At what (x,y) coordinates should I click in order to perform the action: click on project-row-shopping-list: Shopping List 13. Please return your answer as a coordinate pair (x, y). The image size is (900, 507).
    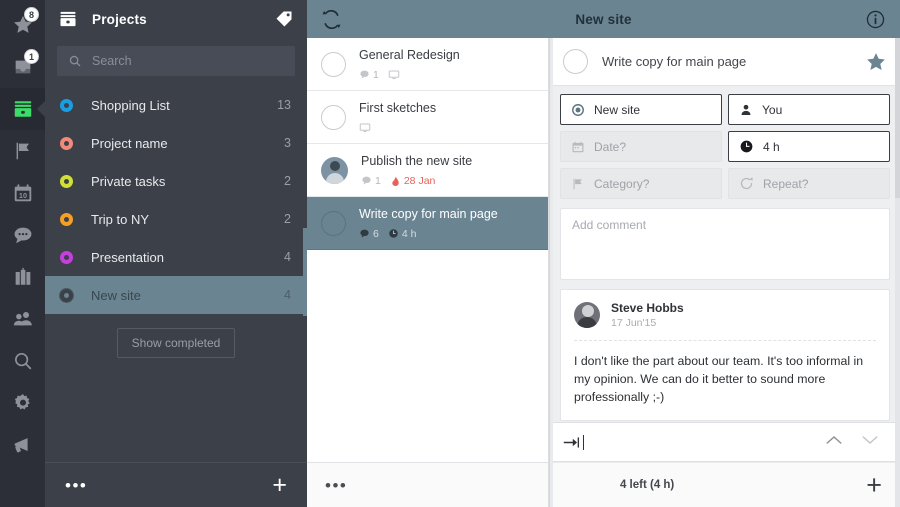
    Looking at the image, I should click on (176, 105).